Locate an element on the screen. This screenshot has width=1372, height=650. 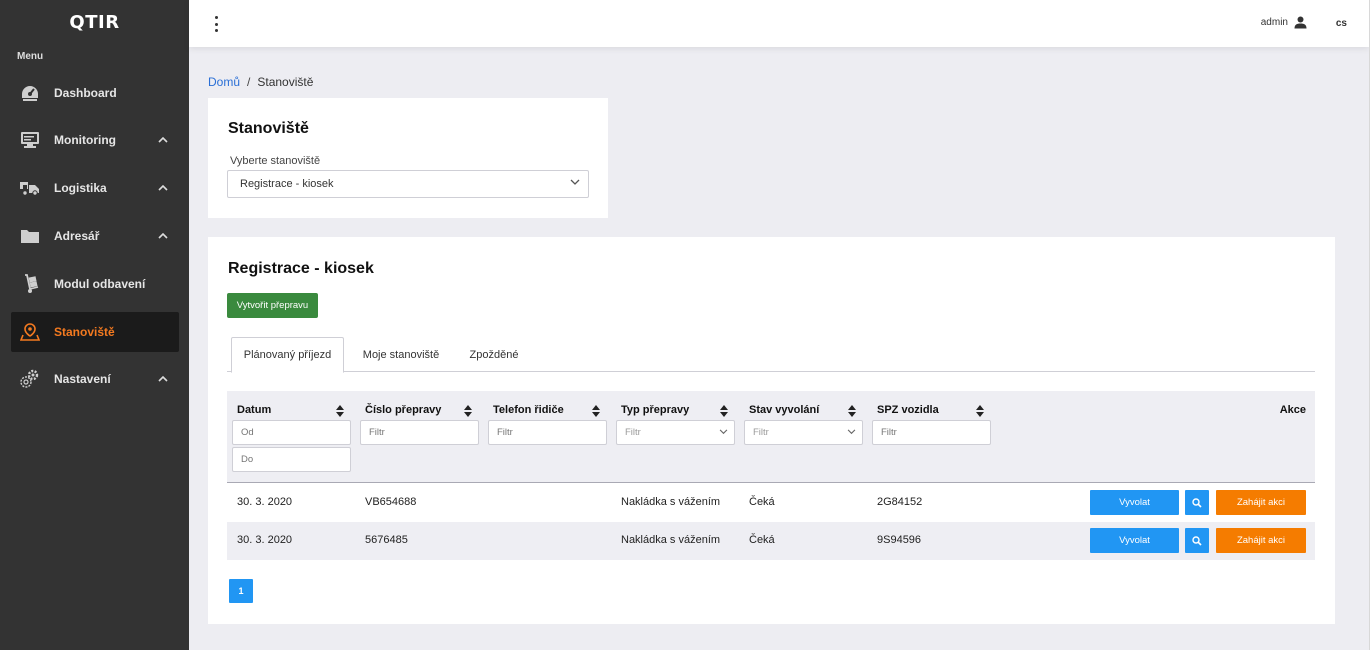
driver-phone-filter is located at coordinates (547, 432).